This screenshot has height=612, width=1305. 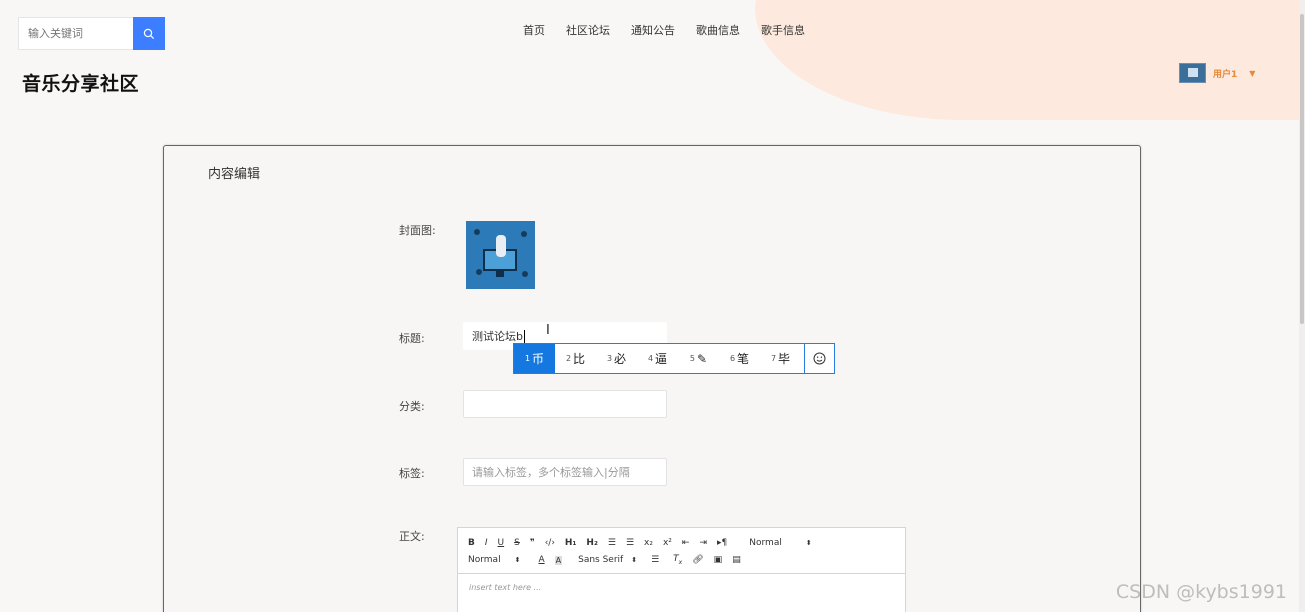 I want to click on avatar, so click(x=1192, y=73).